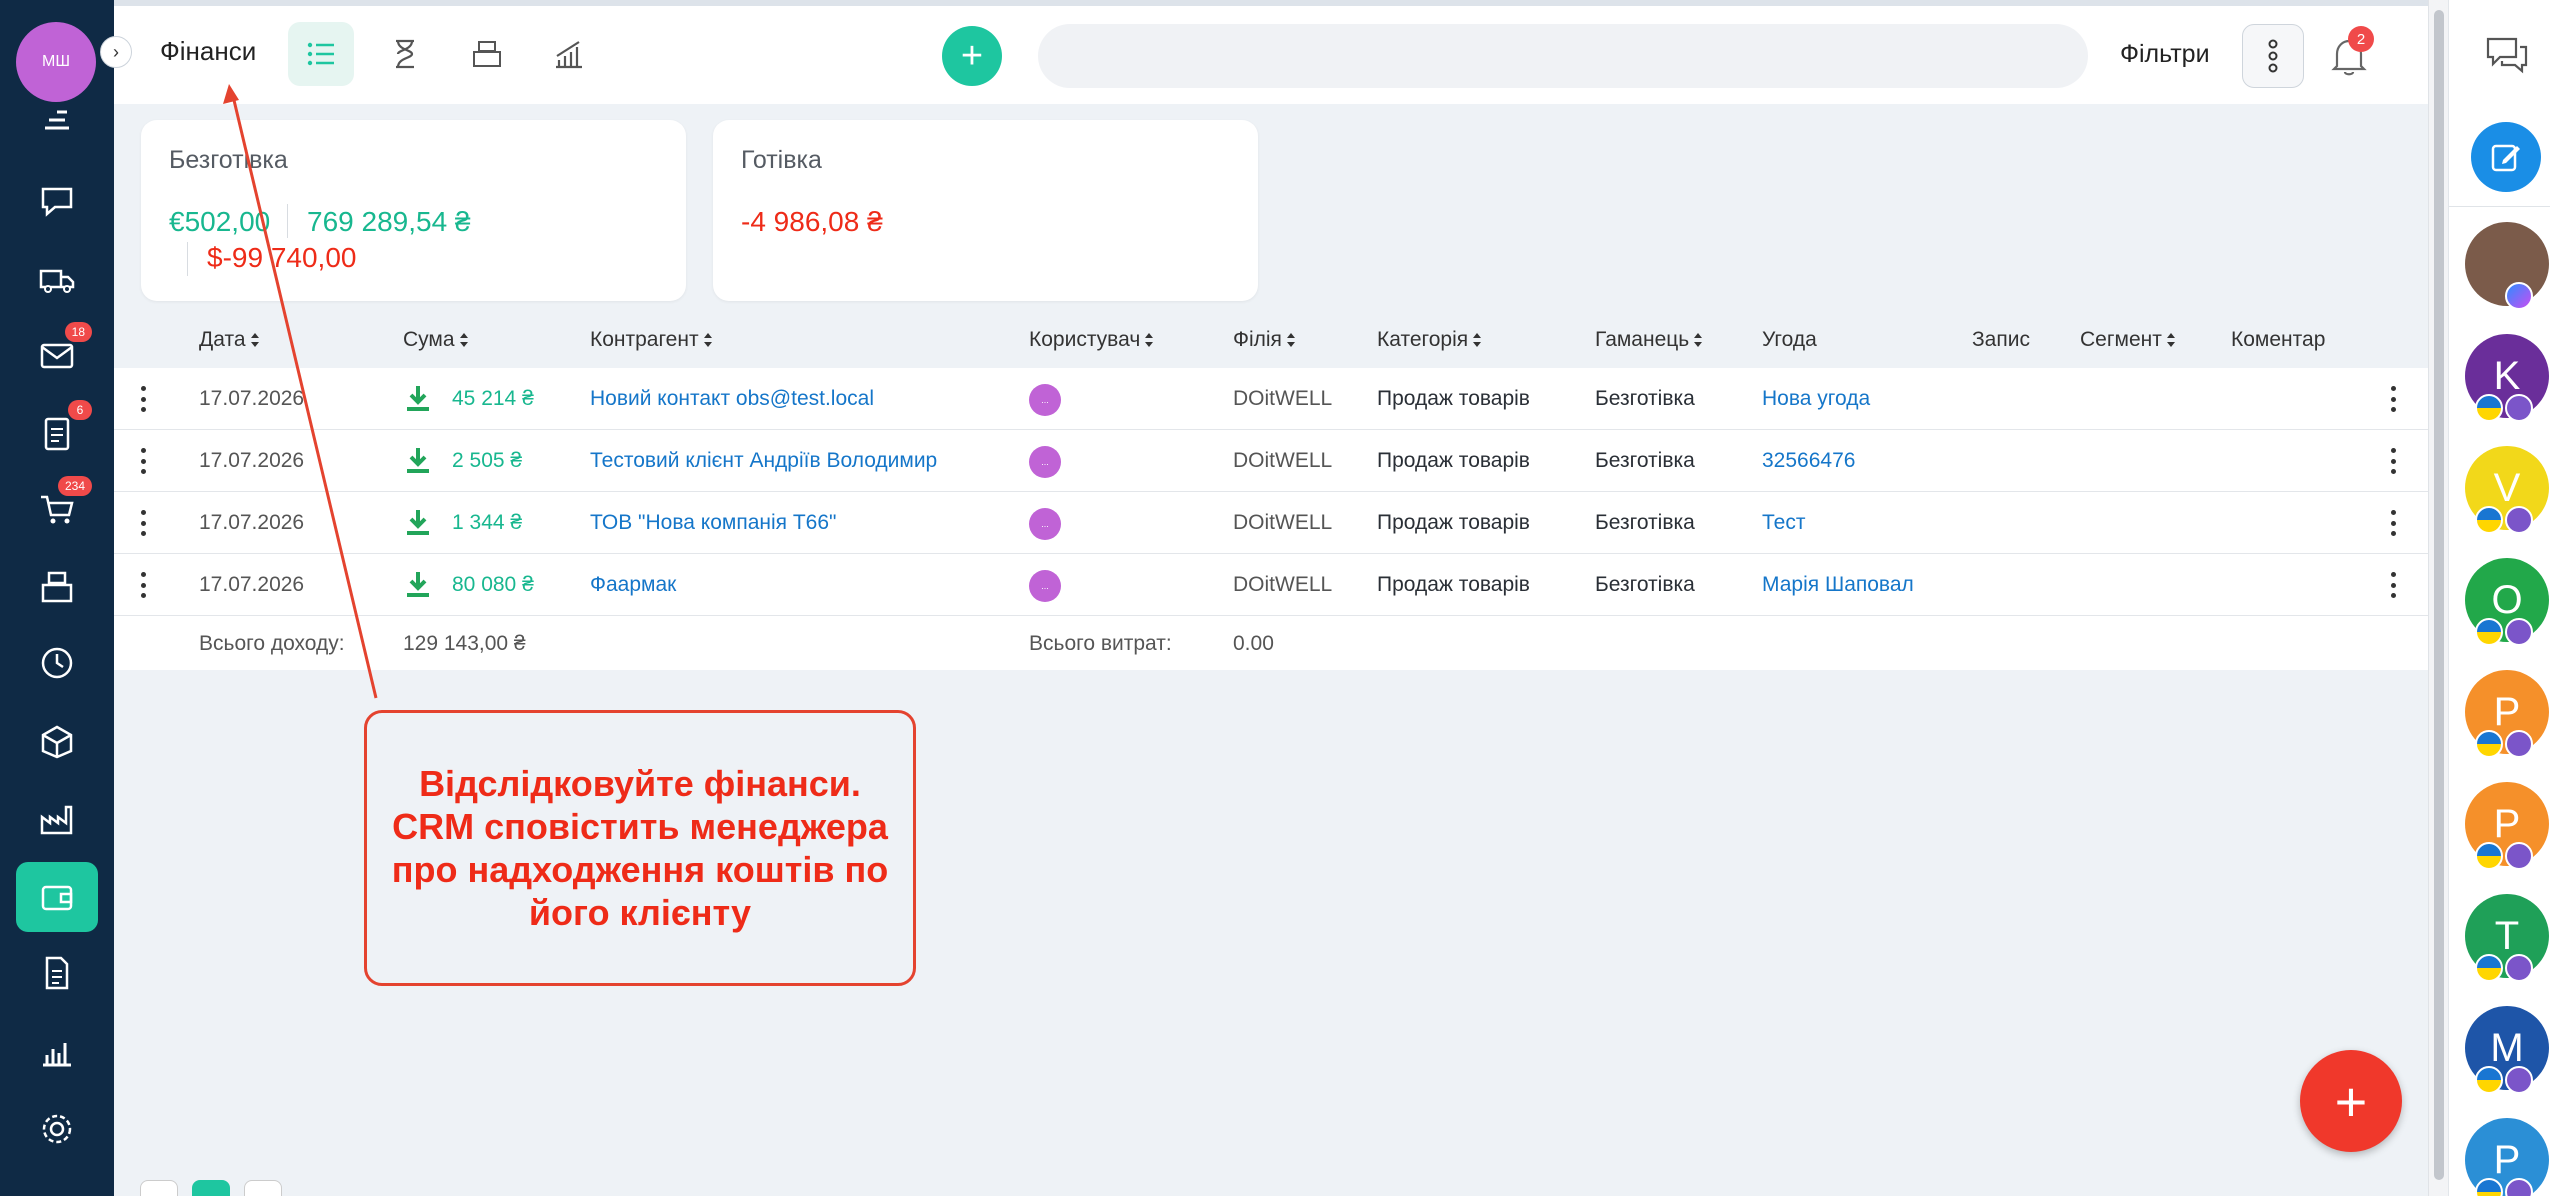  What do you see at coordinates (57, 120) in the screenshot?
I see `sidebar-item-pipeline` at bounding box center [57, 120].